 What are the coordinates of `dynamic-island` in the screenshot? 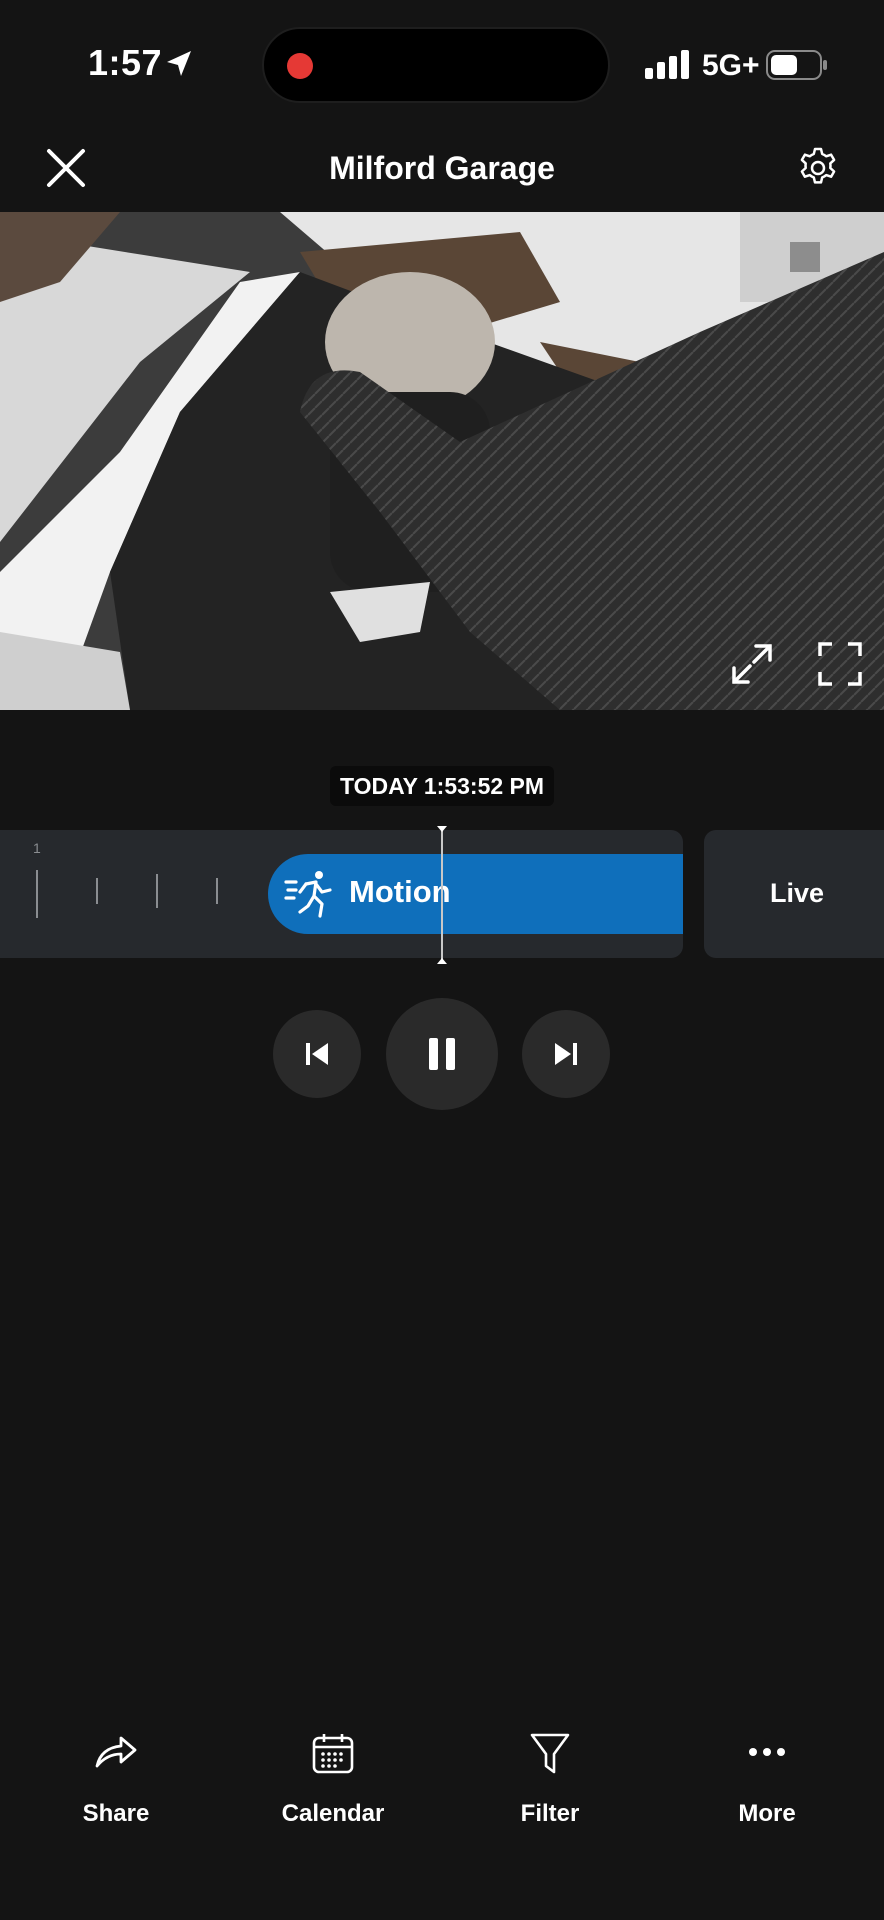 It's located at (436, 65).